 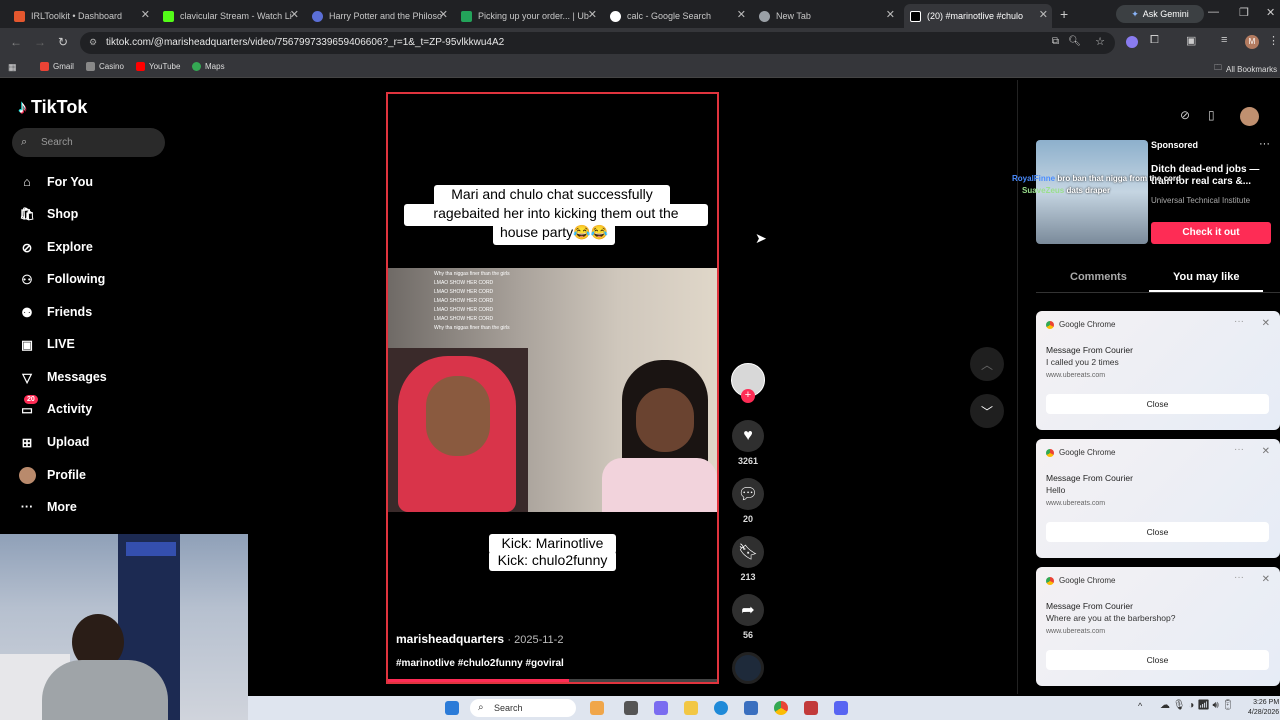 I want to click on tab-you-may-like: You may like, so click(x=1206, y=277).